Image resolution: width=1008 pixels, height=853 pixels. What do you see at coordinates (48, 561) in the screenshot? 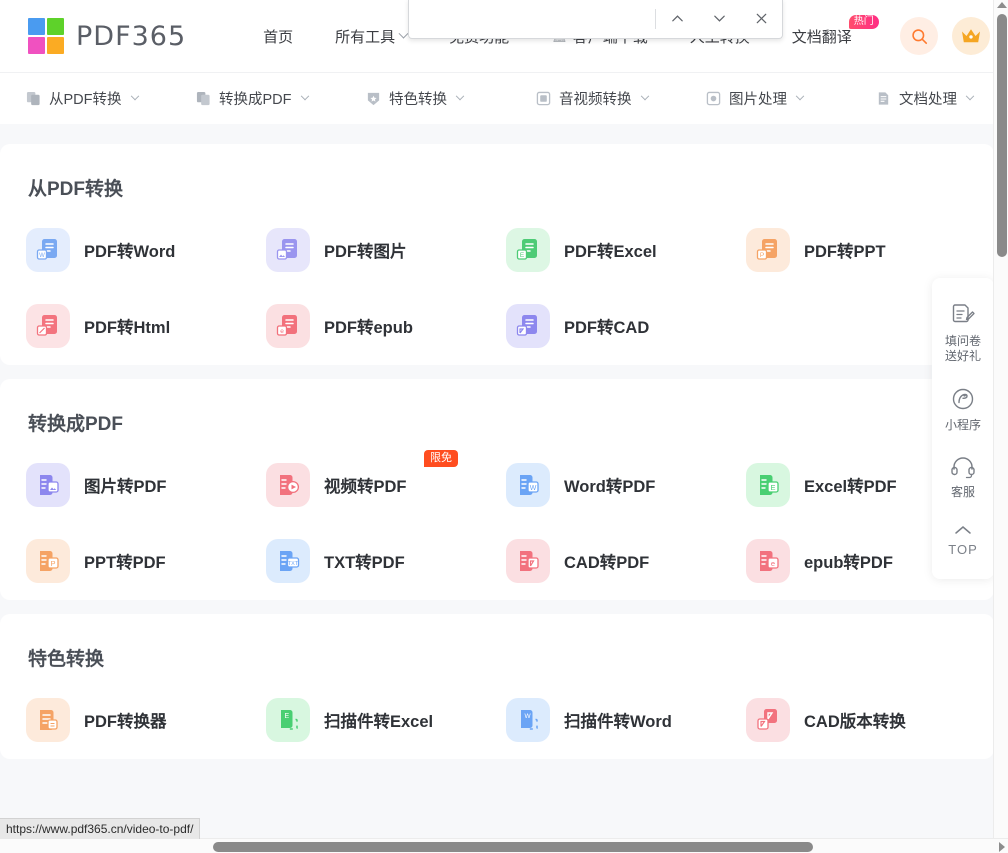
I see `ppt-to-pdf-icon: P` at bounding box center [48, 561].